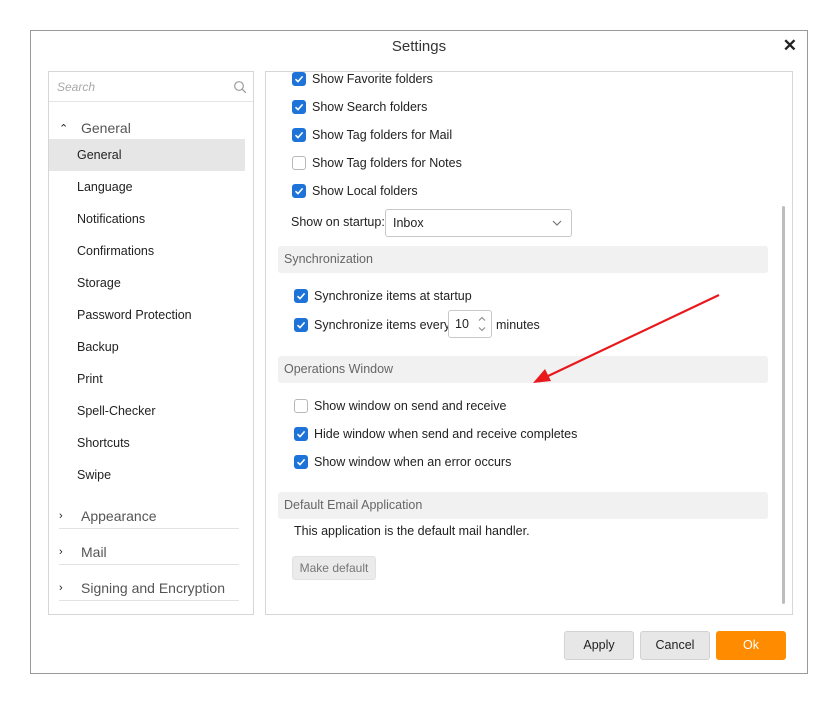  I want to click on sidebar-item-confirmations: Confirmations, so click(147, 251).